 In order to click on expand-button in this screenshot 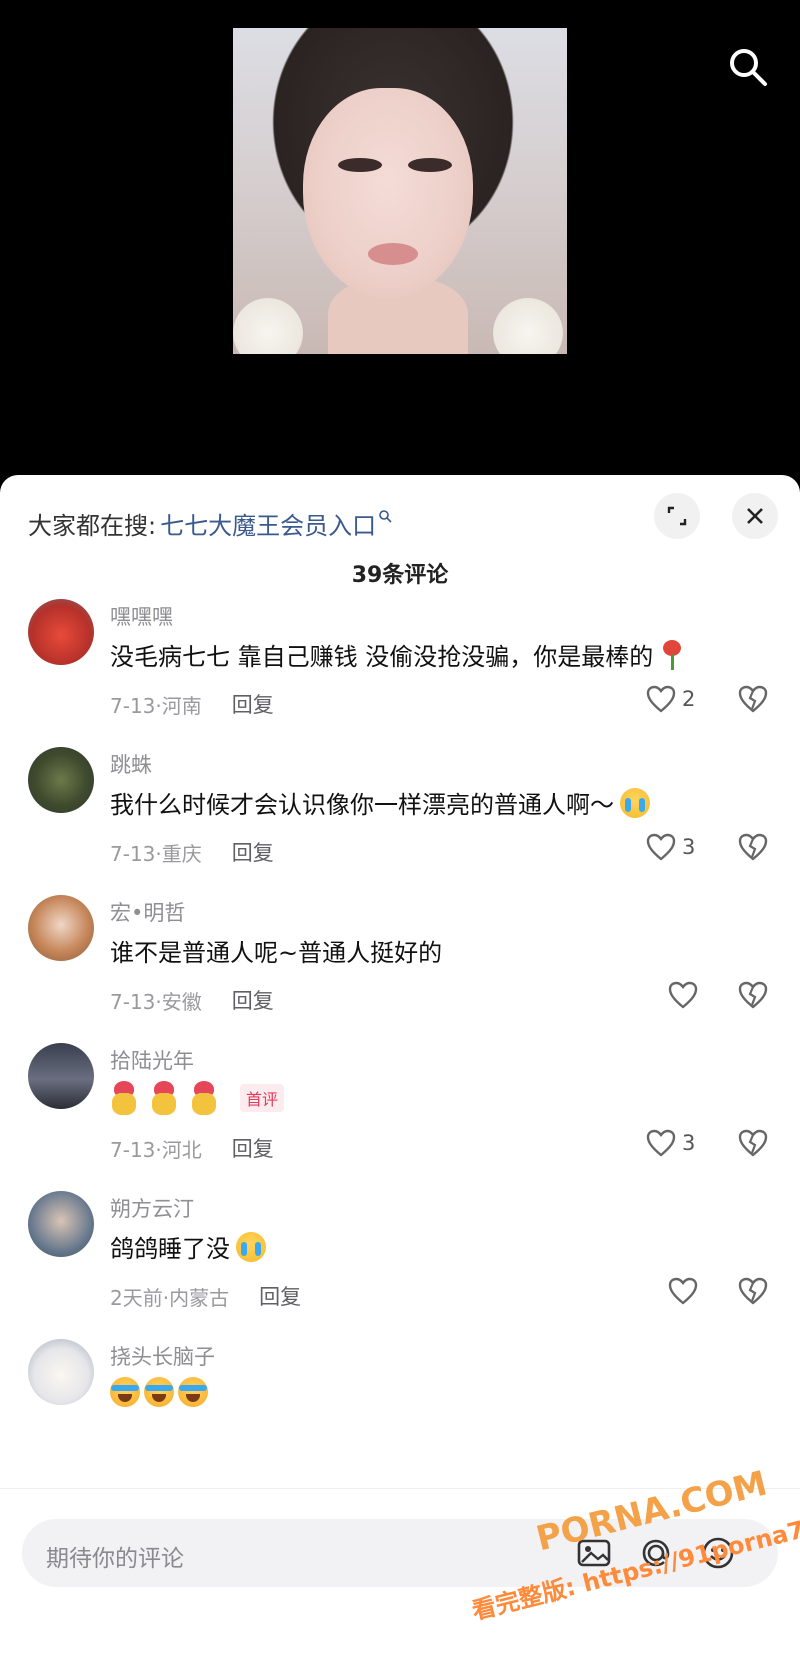, I will do `click(677, 516)`.